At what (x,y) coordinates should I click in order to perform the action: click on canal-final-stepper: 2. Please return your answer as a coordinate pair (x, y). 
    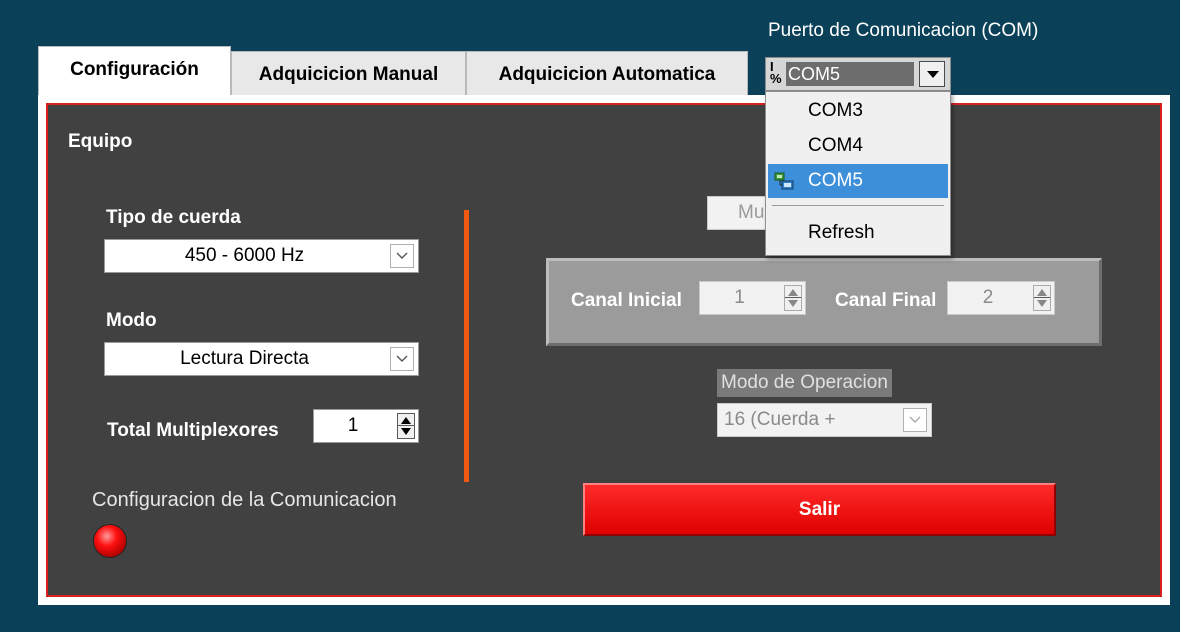
    Looking at the image, I should click on (1001, 298).